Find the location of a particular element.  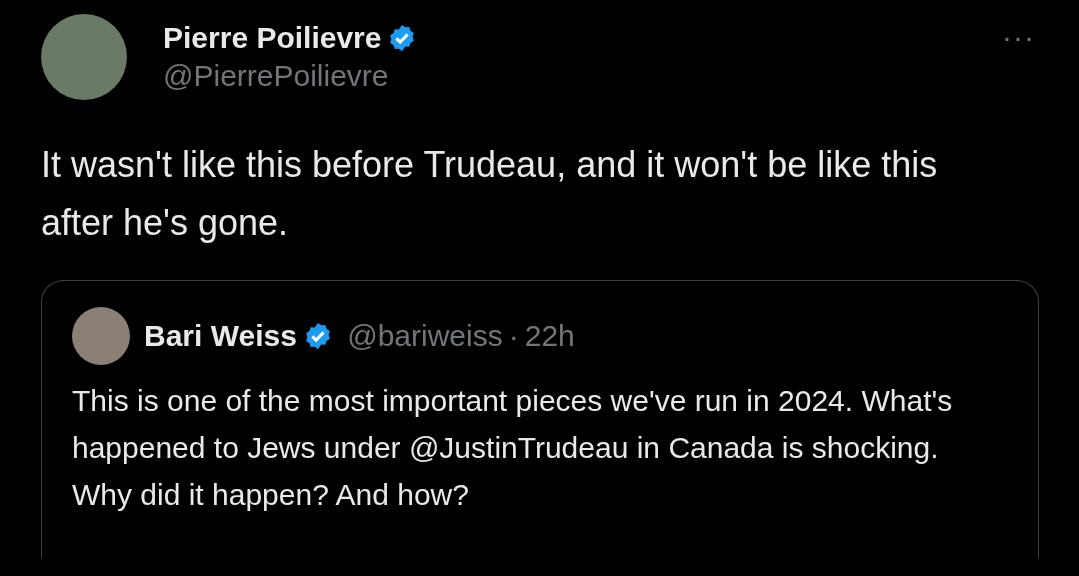

tweet-text: It wasn't like this before Trudeau, and it won't be like this after he's gone. is located at coordinates (490, 194).